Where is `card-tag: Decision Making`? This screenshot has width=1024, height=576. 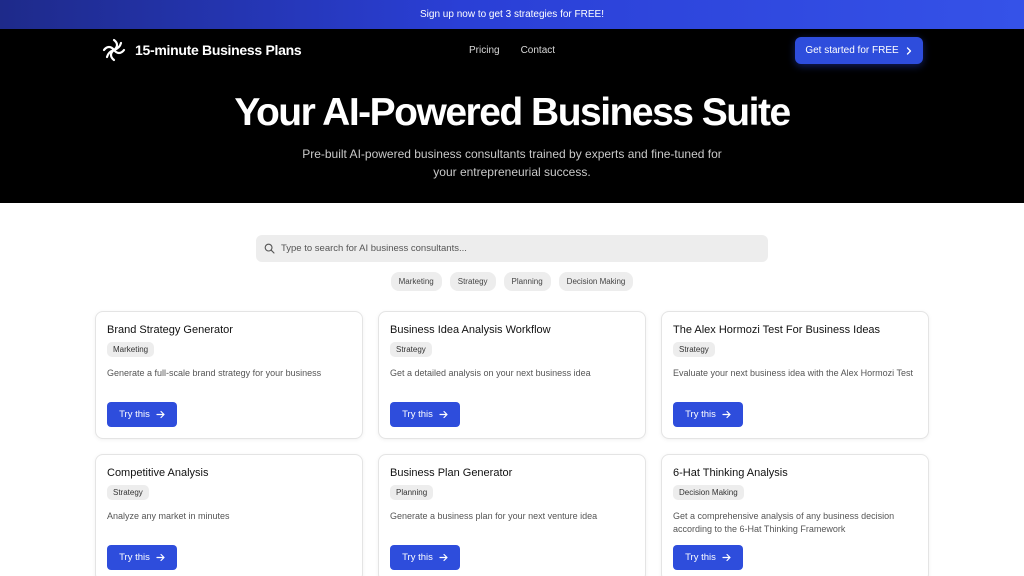 card-tag: Decision Making is located at coordinates (708, 492).